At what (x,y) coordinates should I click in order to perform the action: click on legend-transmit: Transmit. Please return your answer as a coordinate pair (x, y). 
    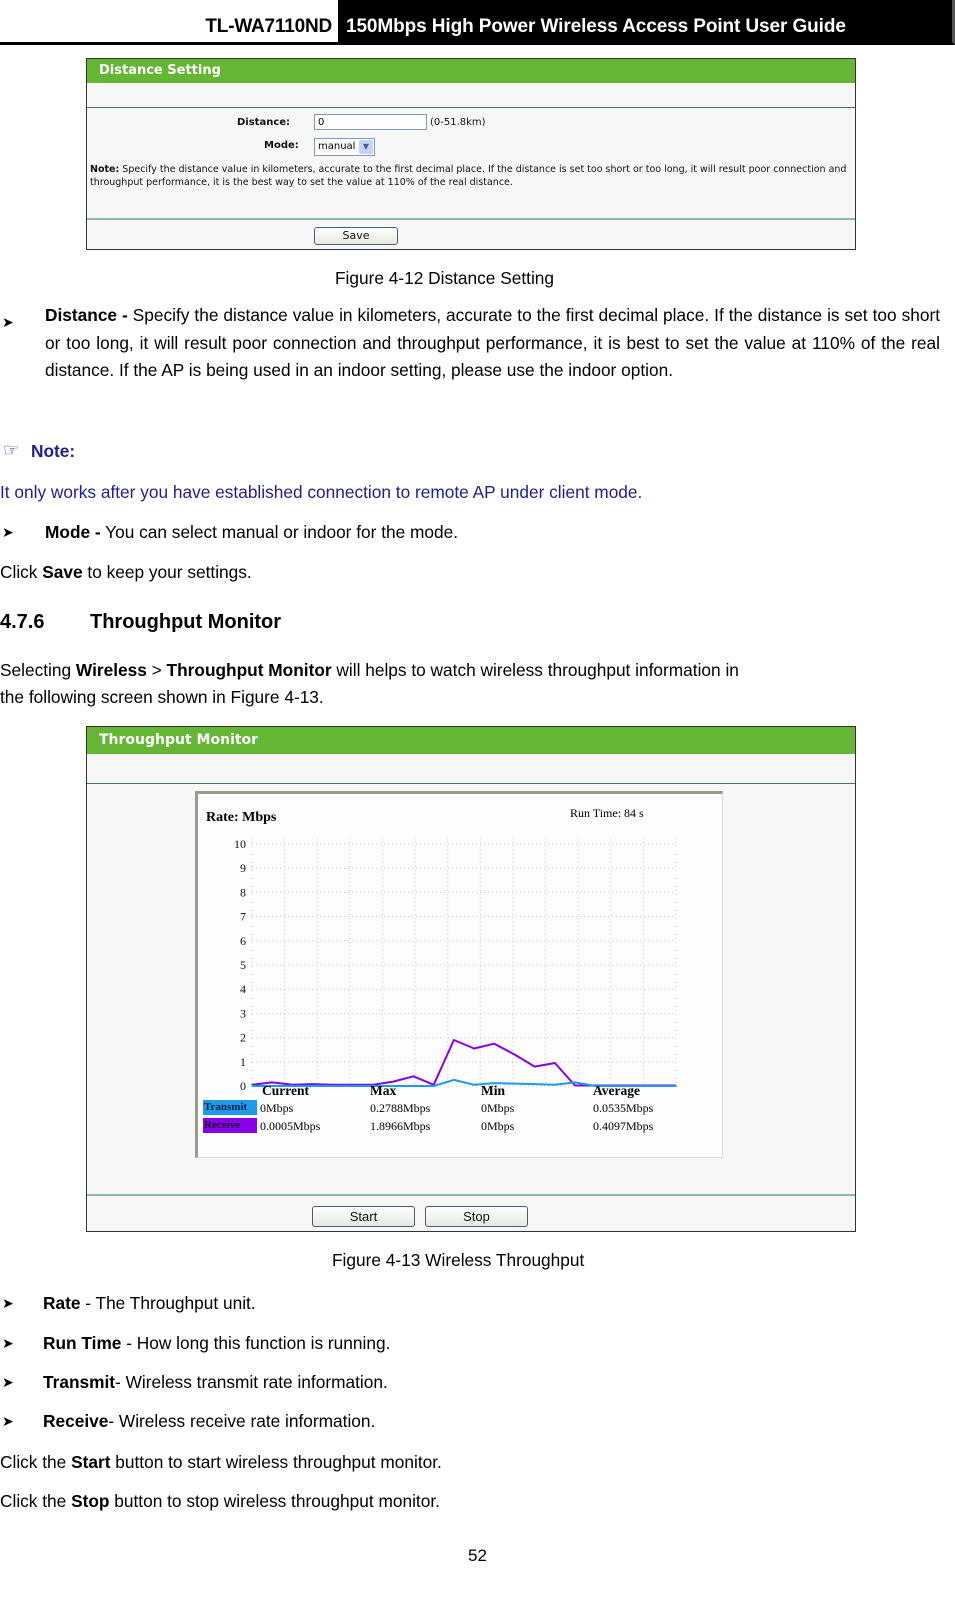
    Looking at the image, I should click on (230, 1107).